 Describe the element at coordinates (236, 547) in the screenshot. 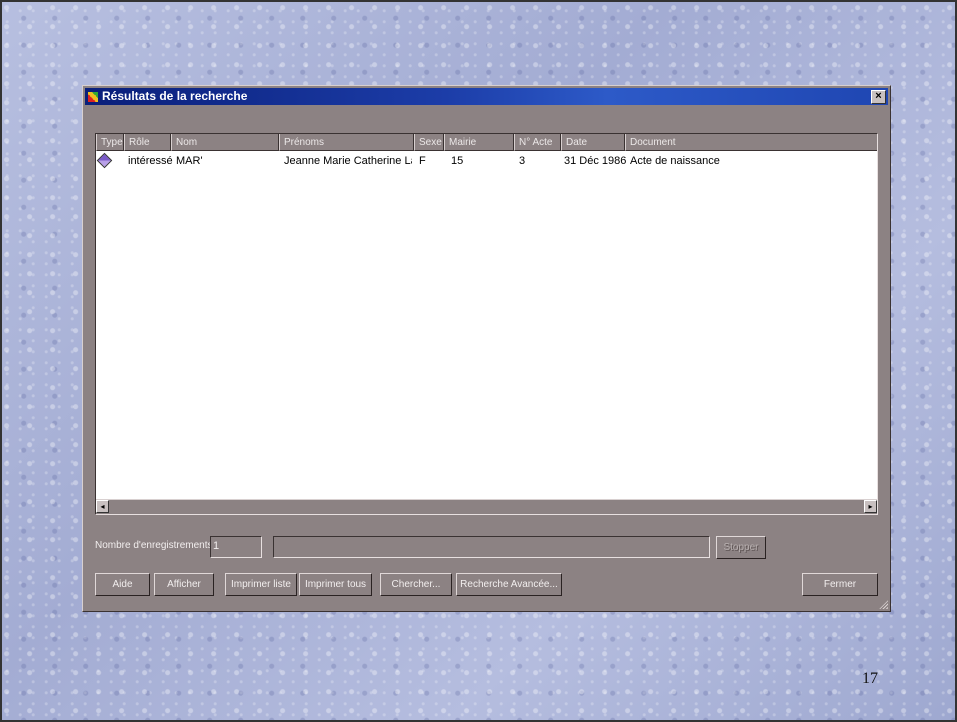

I see `record-count-field: 1` at that location.